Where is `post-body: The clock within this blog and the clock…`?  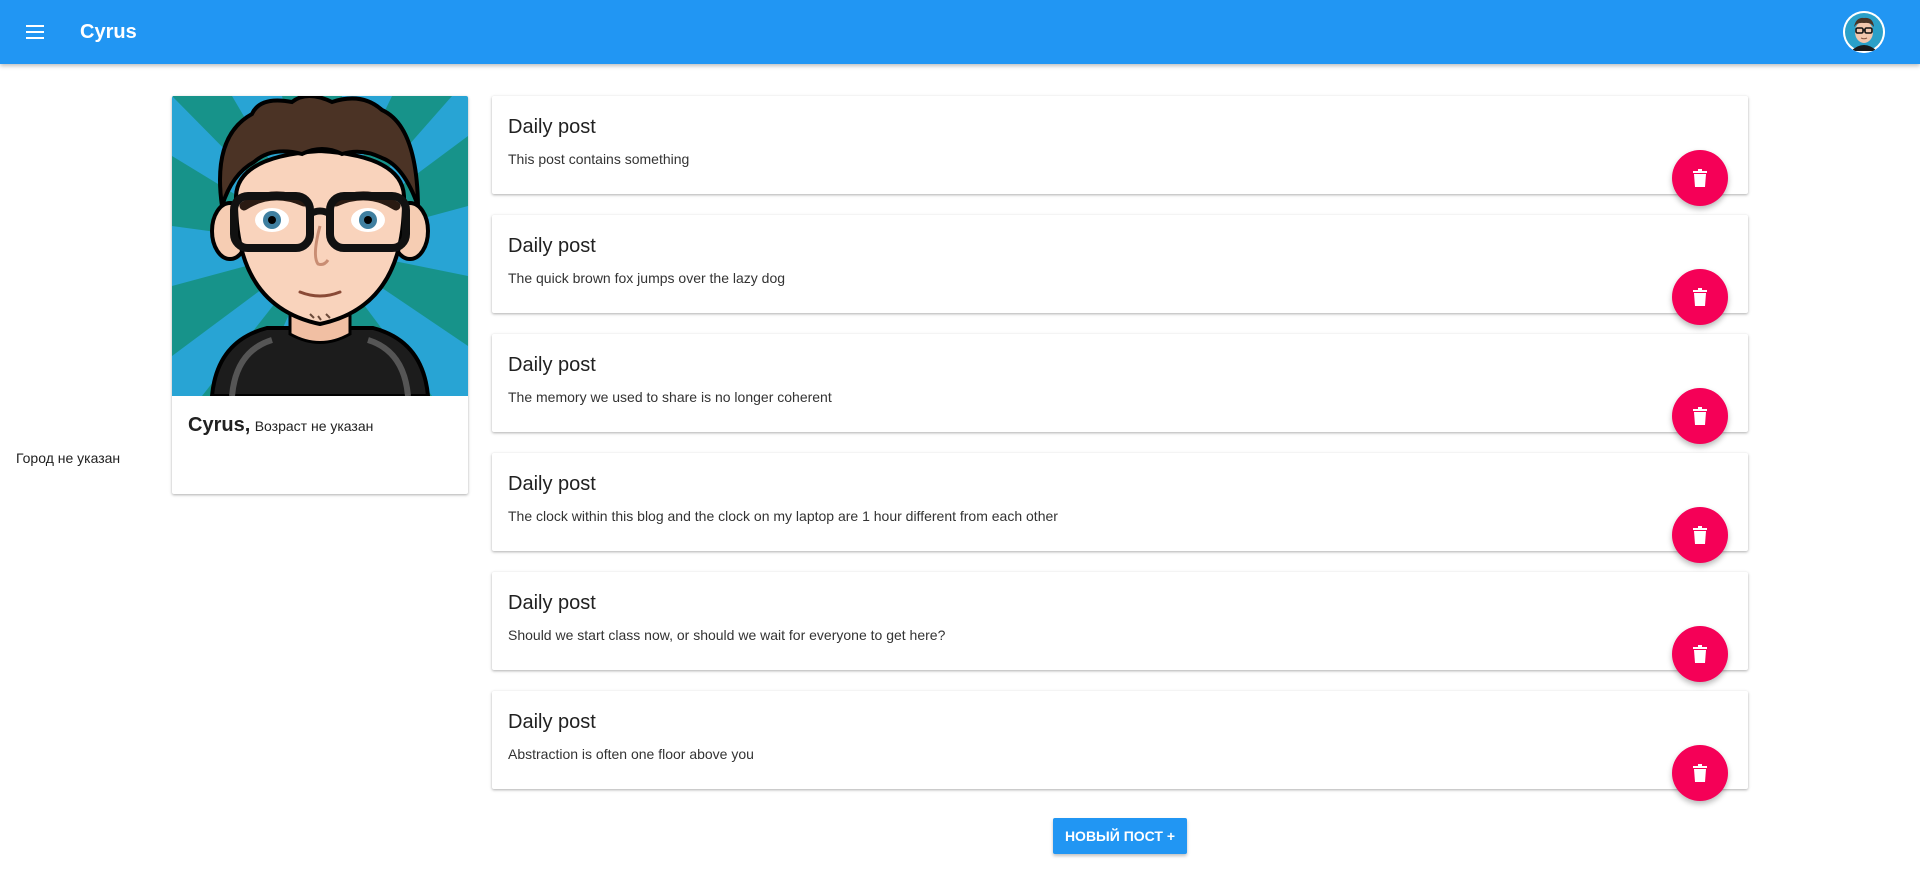 post-body: The clock within this blog and the clock… is located at coordinates (783, 516).